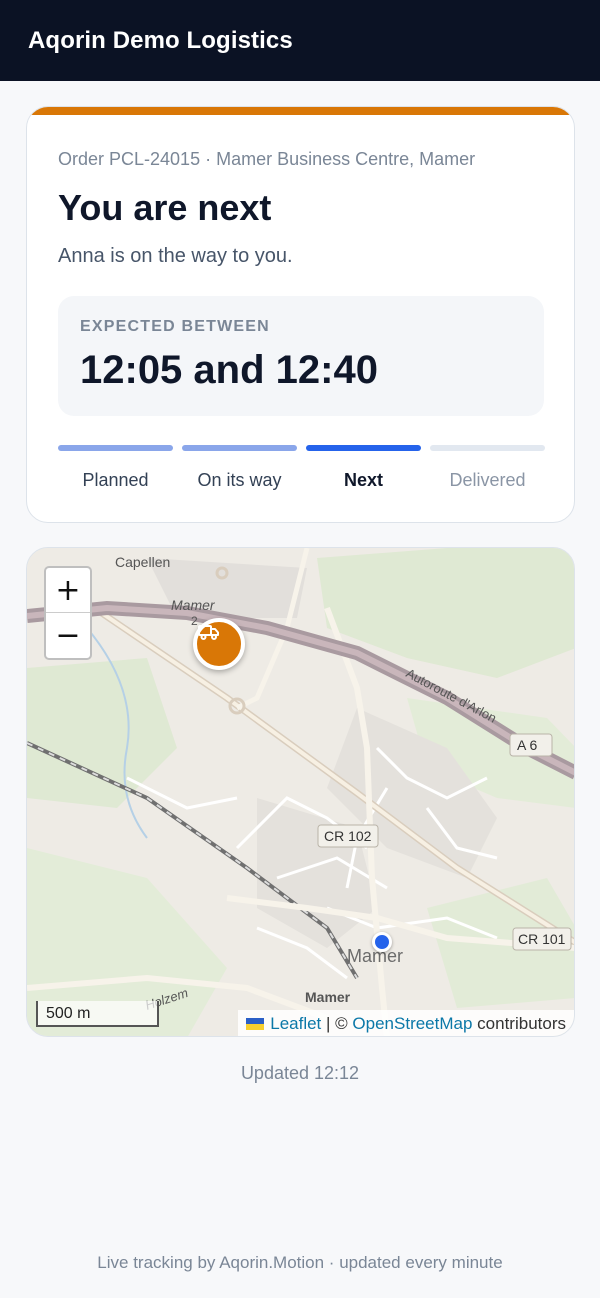 This screenshot has height=1298, width=600. Describe the element at coordinates (165, 207) in the screenshot. I see `status-headline: You are next` at that location.